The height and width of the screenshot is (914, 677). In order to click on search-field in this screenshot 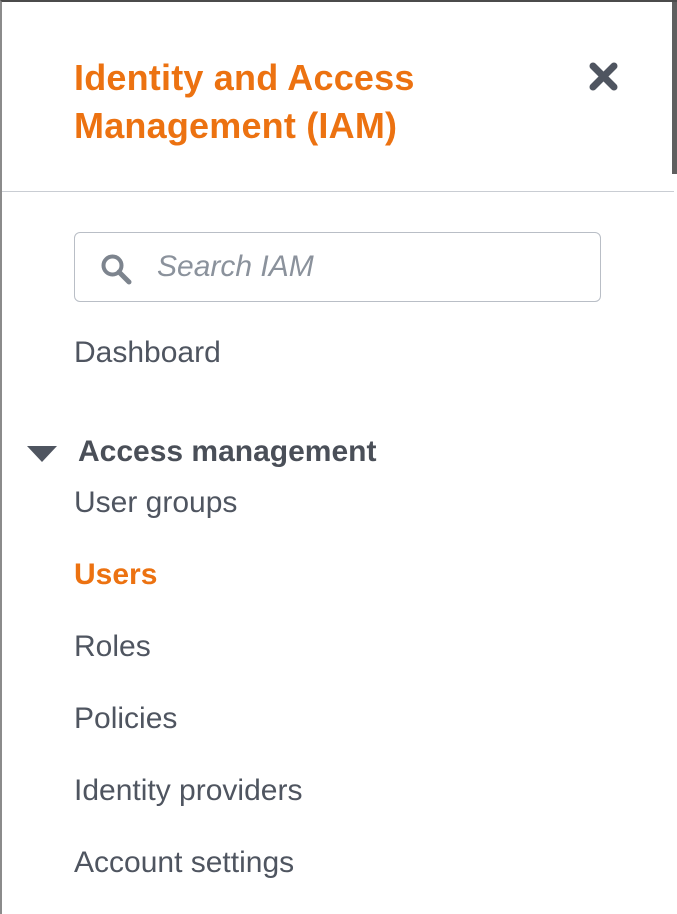, I will do `click(337, 267)`.